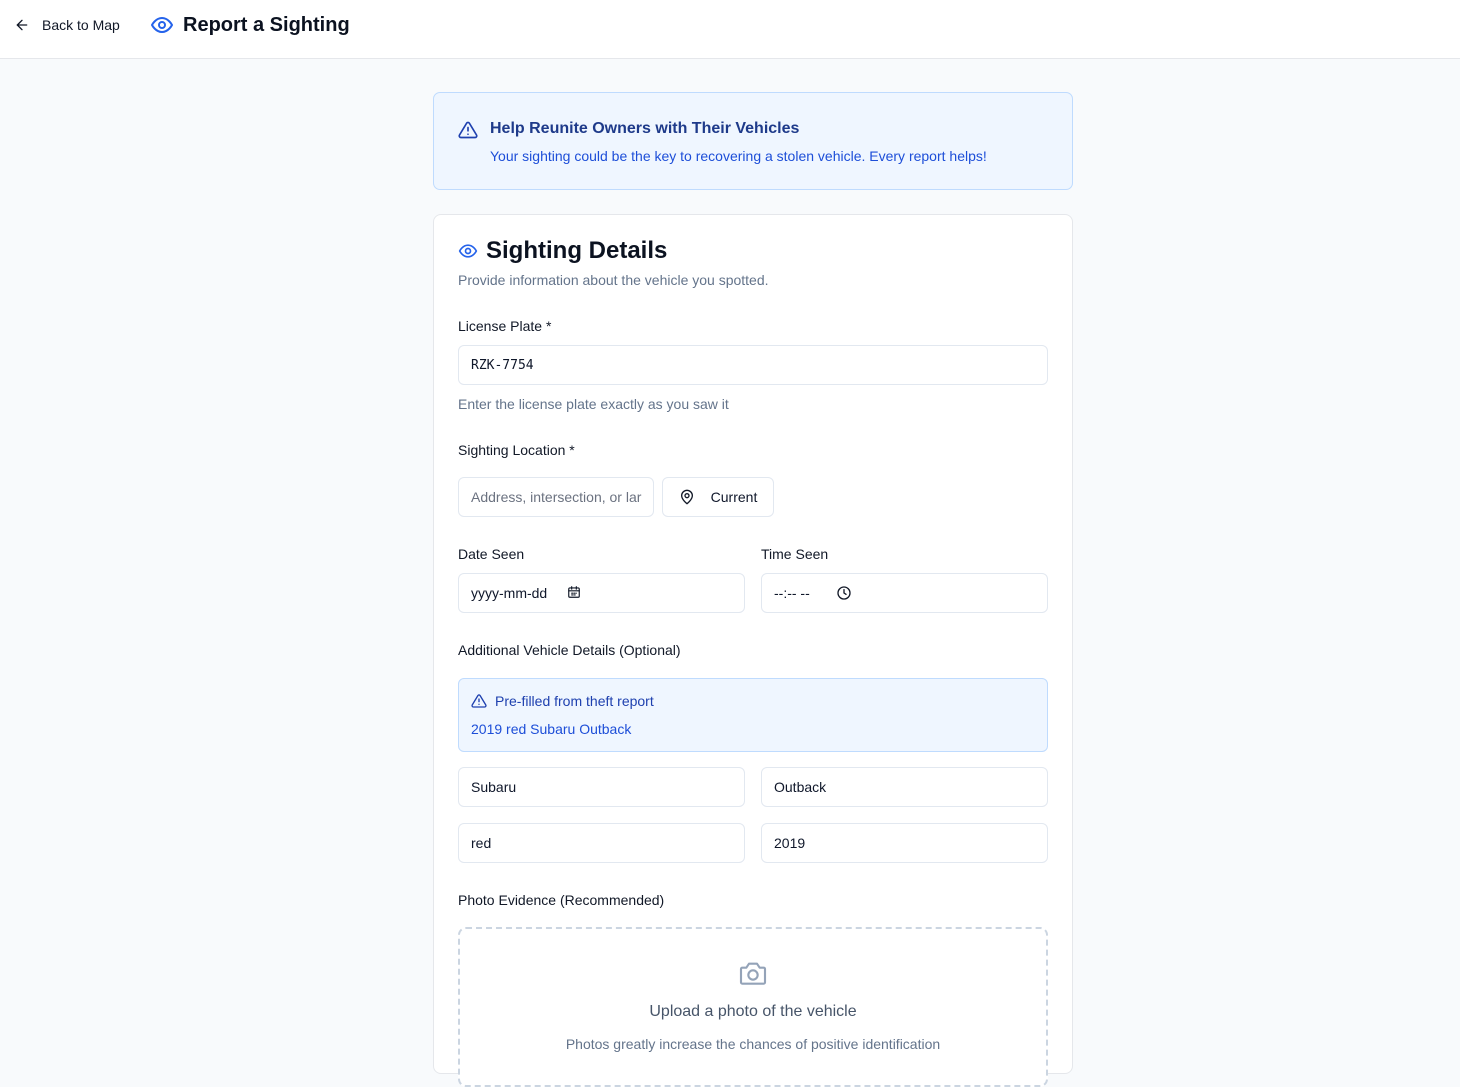  I want to click on vehicle-details-label: Additional Vehicle Details (Optional), so click(569, 650).